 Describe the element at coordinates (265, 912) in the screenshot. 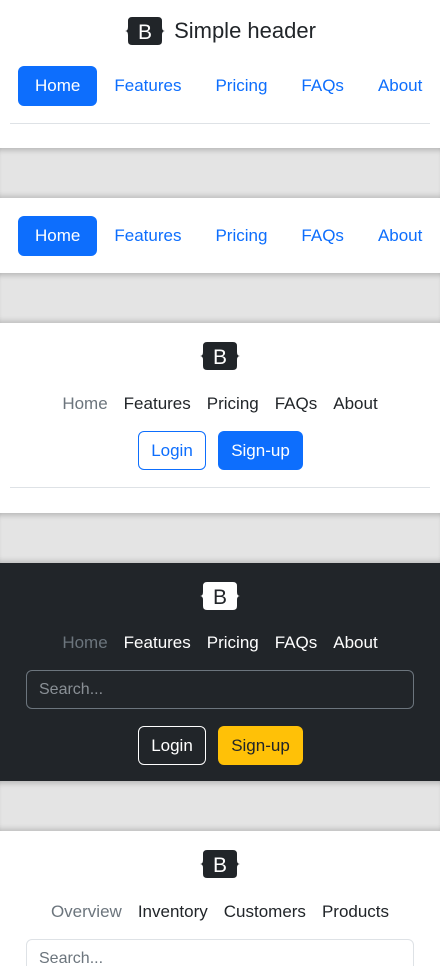

I see `nav-customers: Customers` at that location.